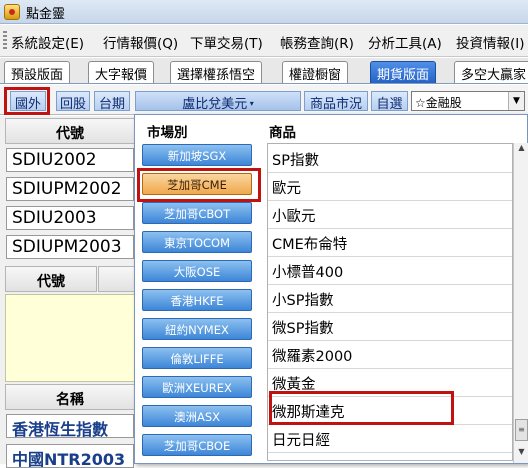  What do you see at coordinates (490, 42) in the screenshot?
I see `menu-investment-info: 投資情報(I)` at bounding box center [490, 42].